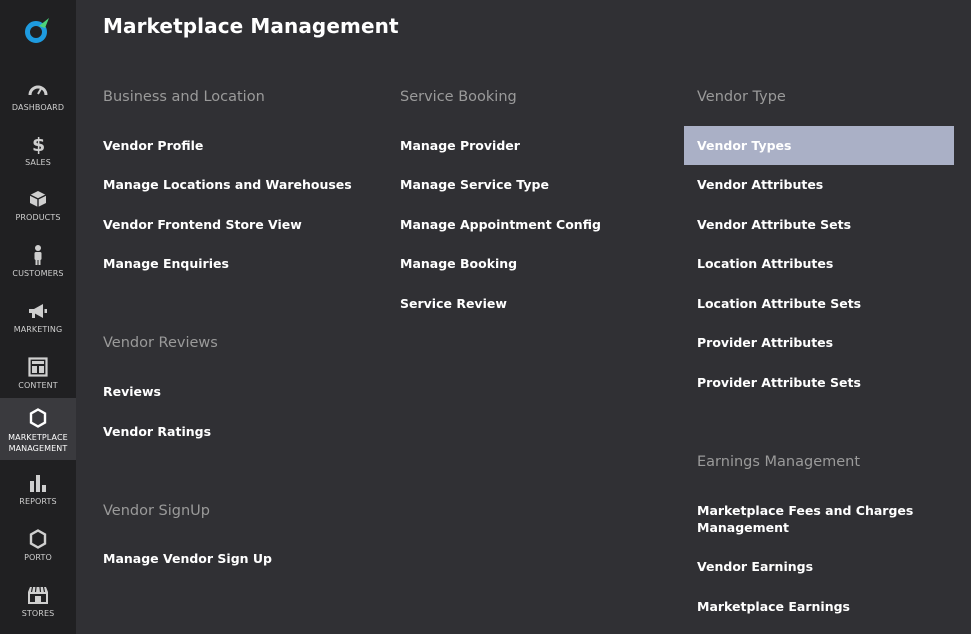 Image resolution: width=971 pixels, height=634 pixels. What do you see at coordinates (779, 382) in the screenshot?
I see `link-provider-attribute-sets: Provider Attribute Sets` at bounding box center [779, 382].